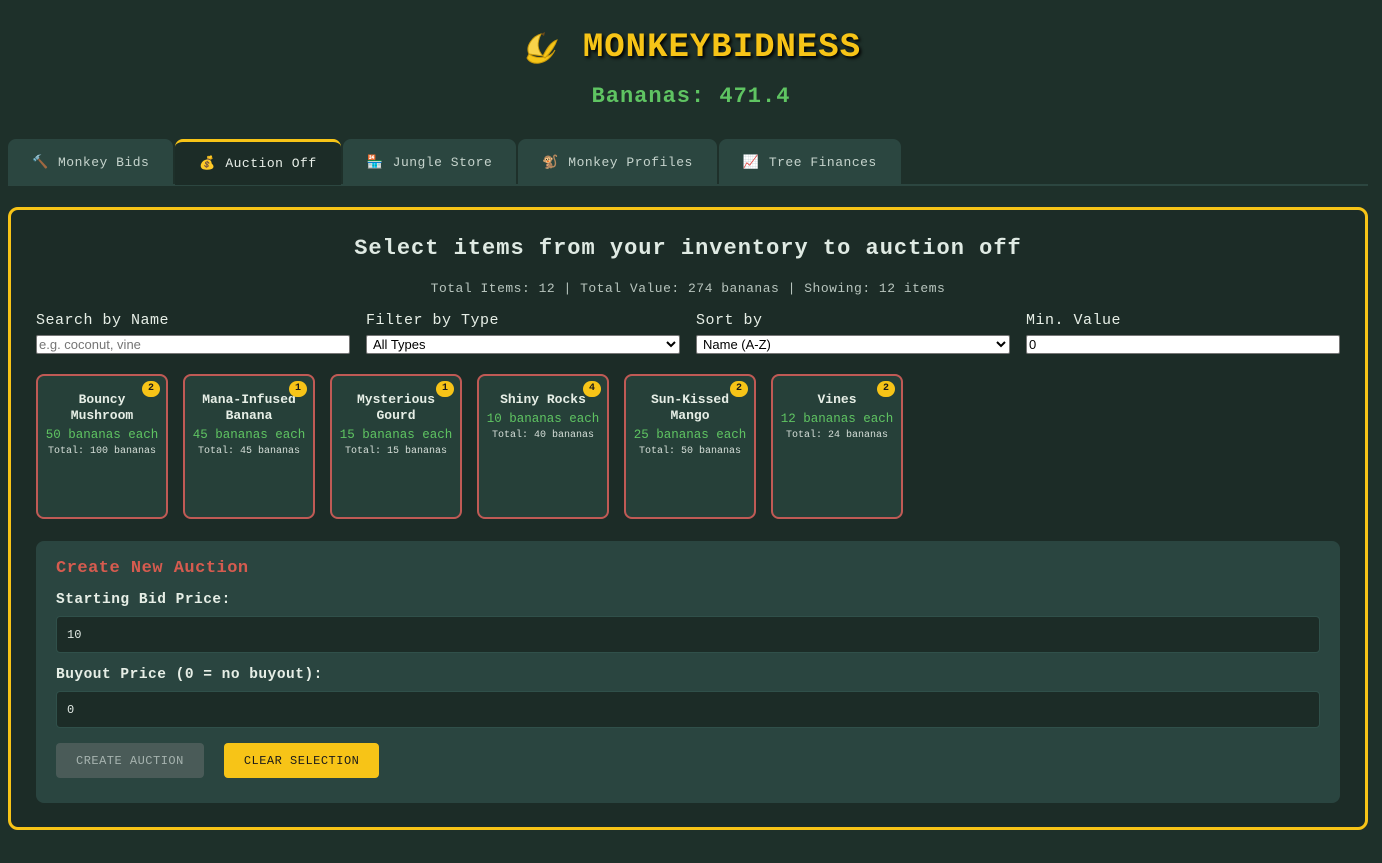 The width and height of the screenshot is (1382, 863). What do you see at coordinates (837, 435) in the screenshot?
I see `item-total: Total: 24 bananas` at bounding box center [837, 435].